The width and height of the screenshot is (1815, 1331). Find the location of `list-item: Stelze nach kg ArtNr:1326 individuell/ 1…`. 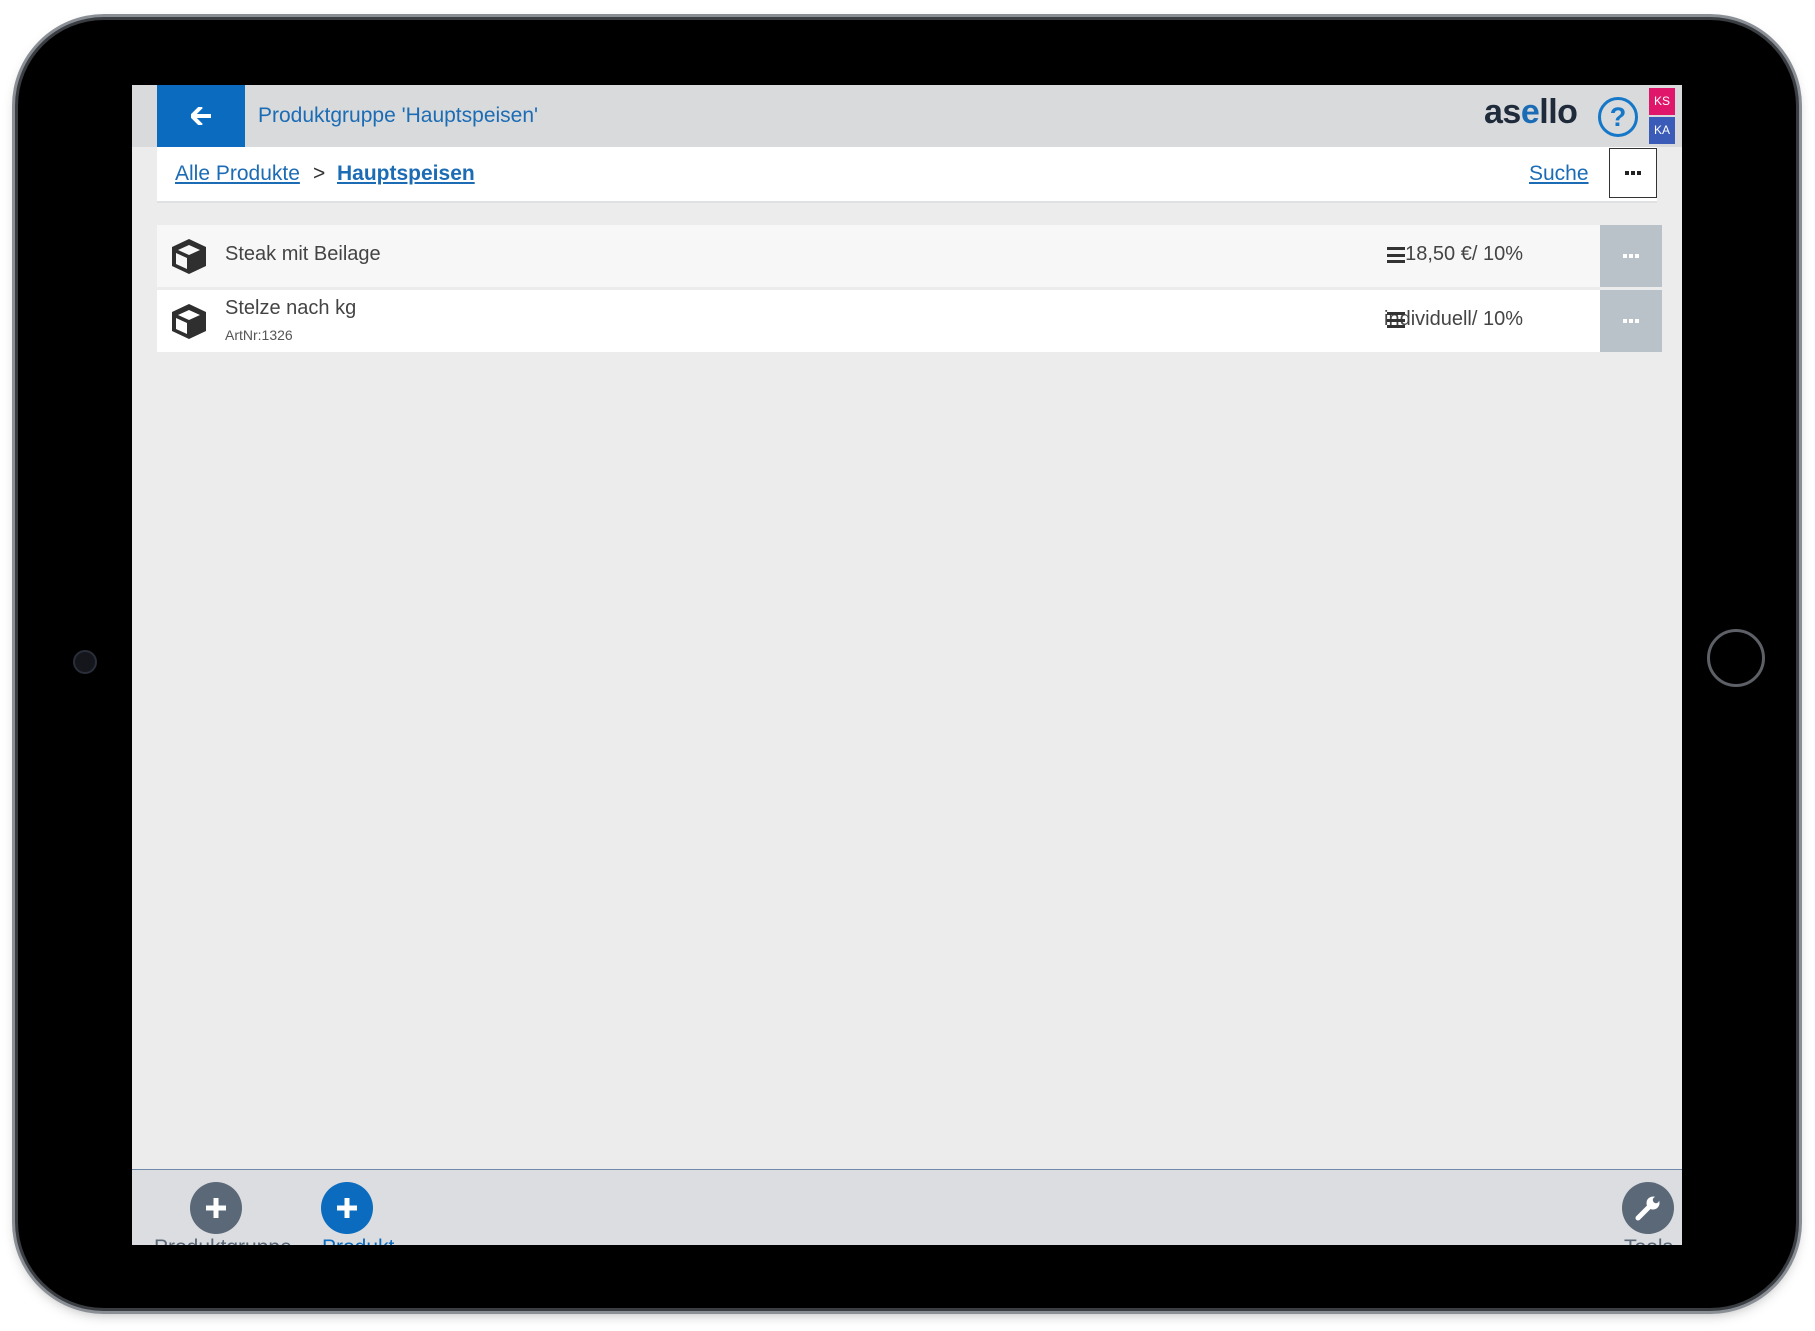

list-item: Stelze nach kg ArtNr:1326 individuell/ 1… is located at coordinates (909, 321).